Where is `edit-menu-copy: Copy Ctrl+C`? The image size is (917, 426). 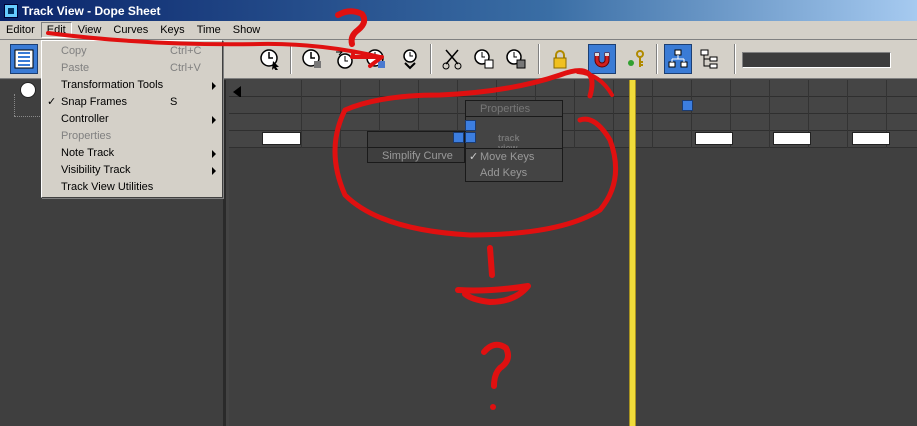
edit-menu-copy: Copy Ctrl+C is located at coordinates (132, 51).